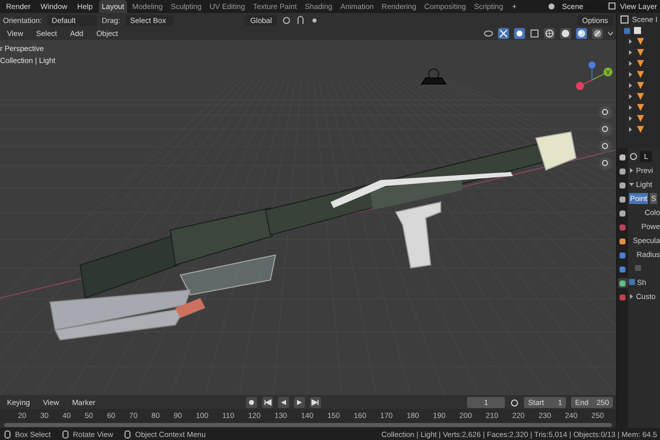  I want to click on stopwatch-icon, so click(515, 402).